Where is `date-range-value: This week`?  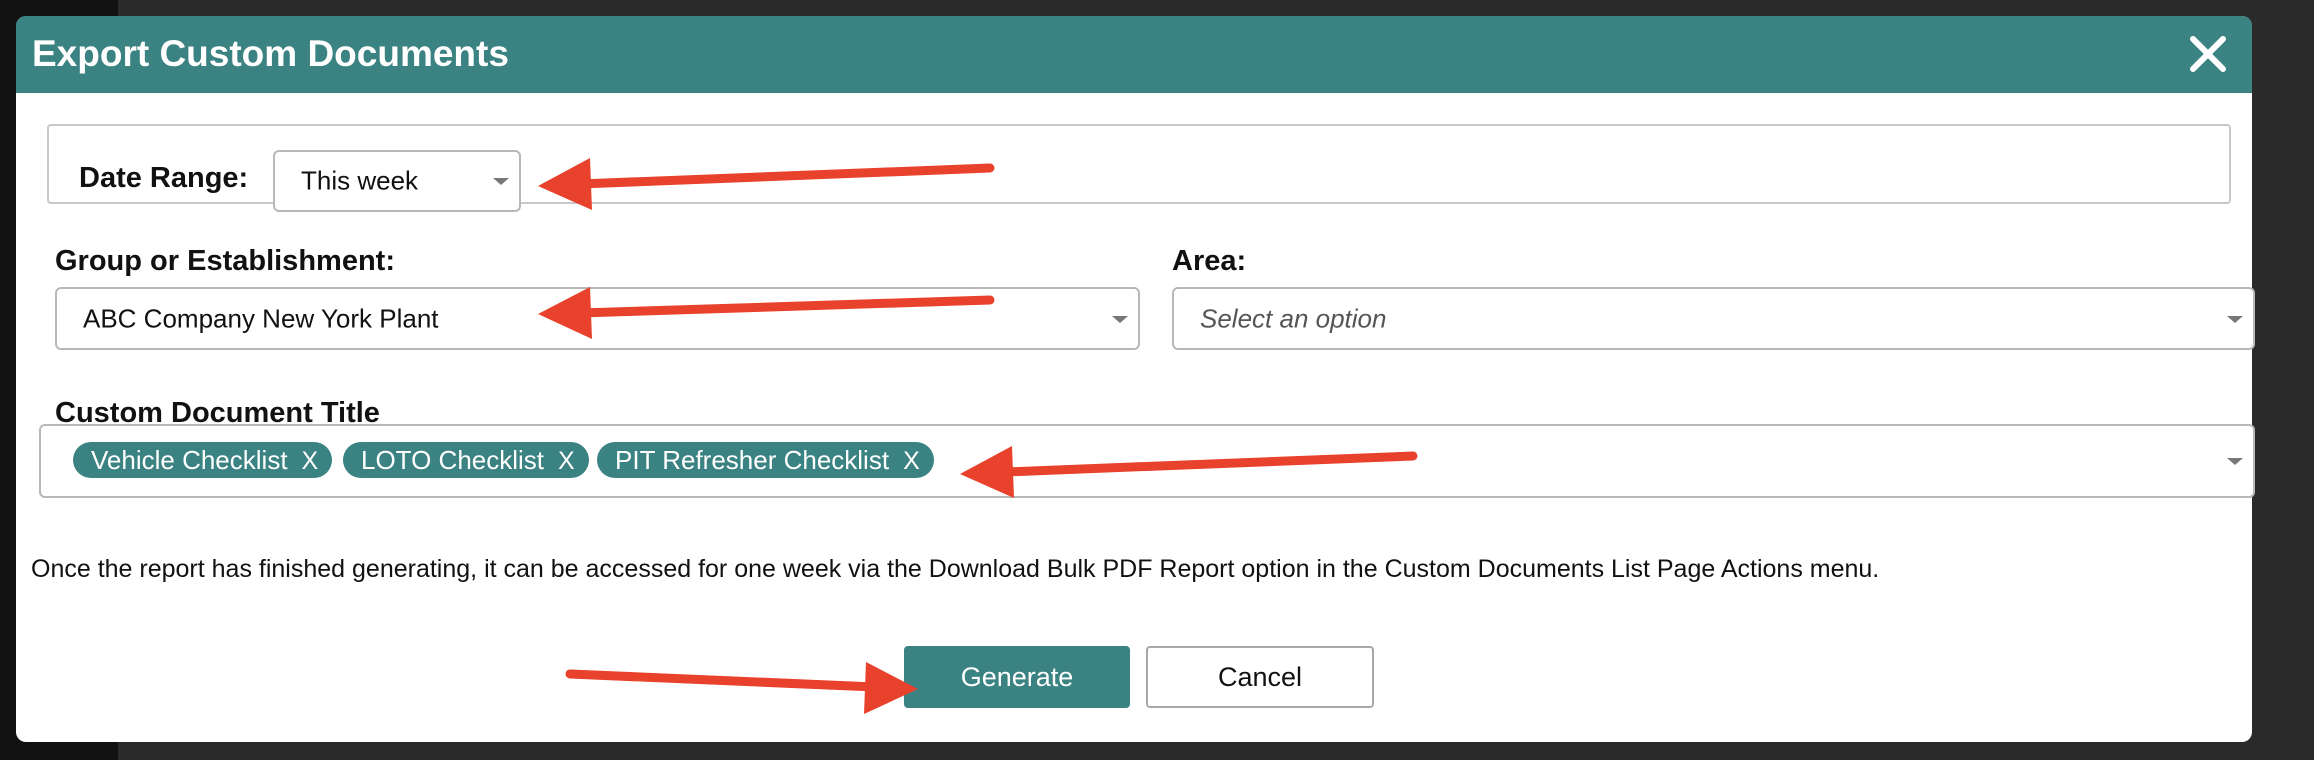 date-range-value: This week is located at coordinates (360, 180).